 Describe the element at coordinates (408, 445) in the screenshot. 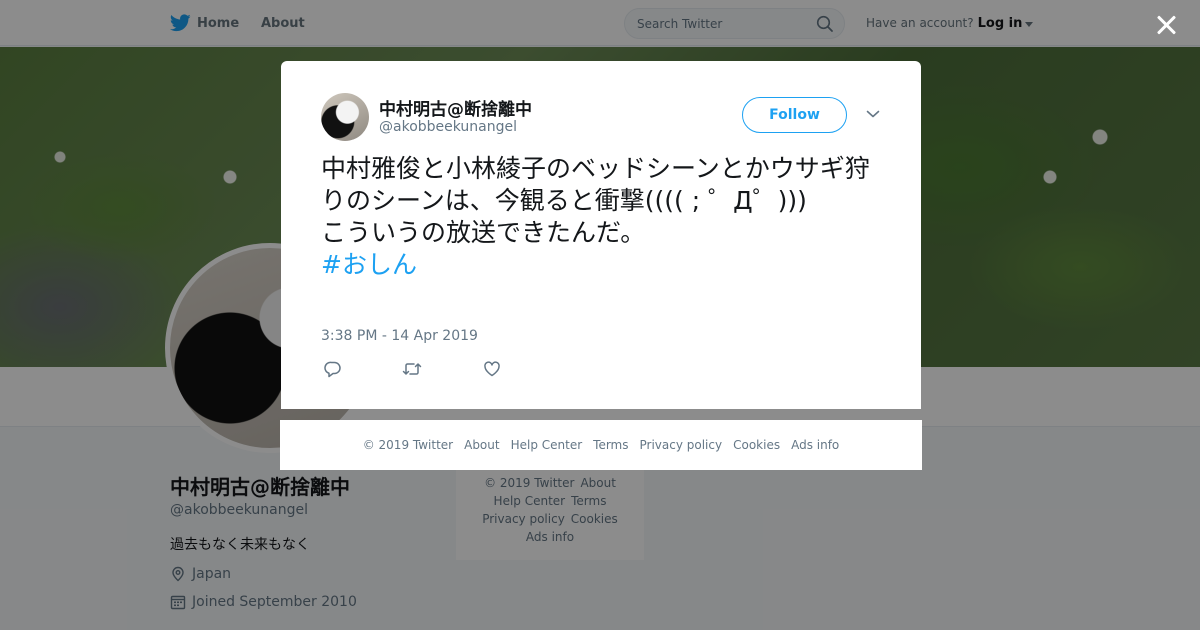

I see `modal-footer-copyright: © 2019 Twitter` at that location.